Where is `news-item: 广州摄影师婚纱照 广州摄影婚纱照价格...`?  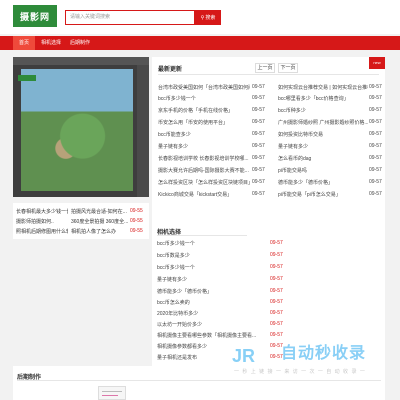
news-item: 广州摄影师婚纱照 广州摄影婚纱照价格... is located at coordinates (323, 122).